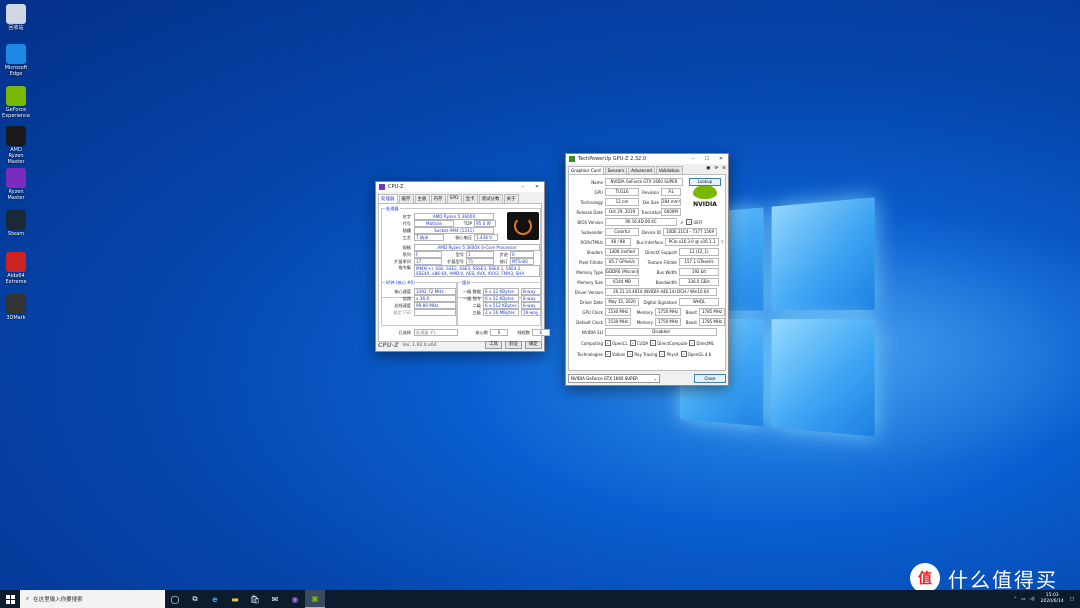 Image resolution: width=1080 pixels, height=608 pixels. What do you see at coordinates (175, 599) in the screenshot?
I see `task-view-icon: ◯` at bounding box center [175, 599].